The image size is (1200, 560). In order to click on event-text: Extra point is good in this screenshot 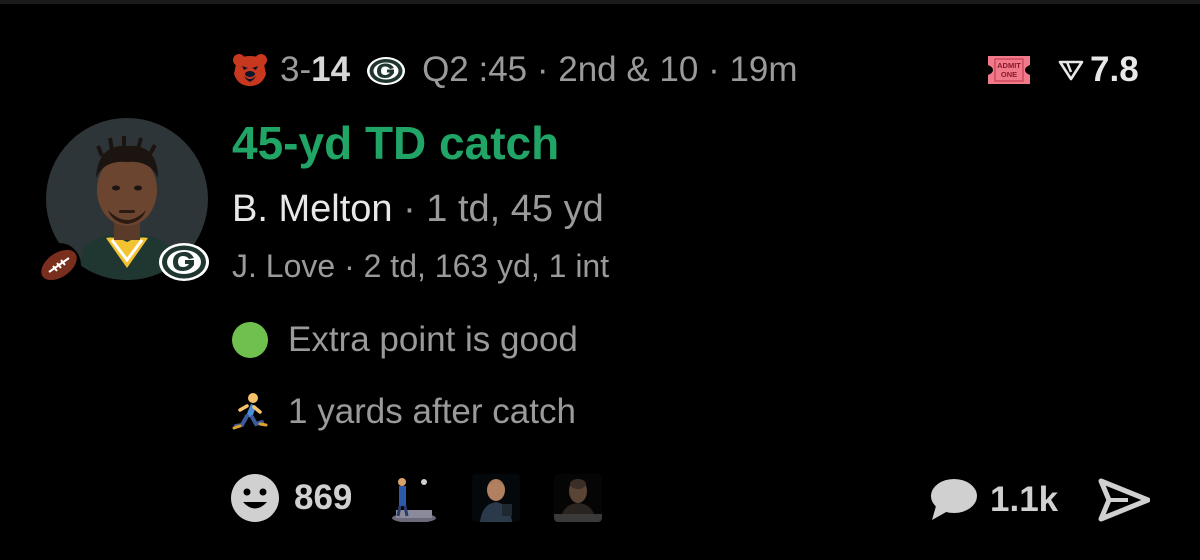, I will do `click(433, 339)`.